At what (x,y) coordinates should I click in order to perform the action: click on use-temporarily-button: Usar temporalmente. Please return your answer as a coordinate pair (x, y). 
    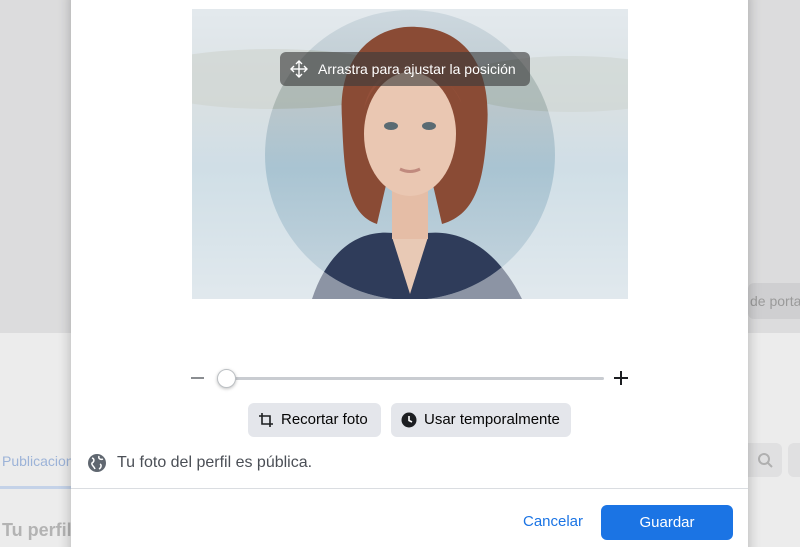
    Looking at the image, I should click on (481, 420).